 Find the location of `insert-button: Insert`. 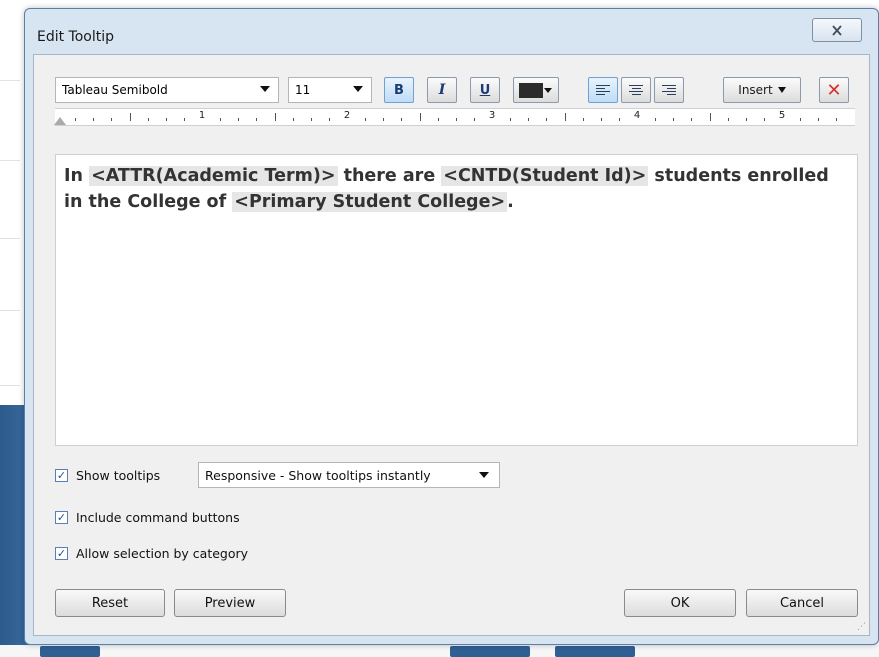

insert-button: Insert is located at coordinates (762, 90).